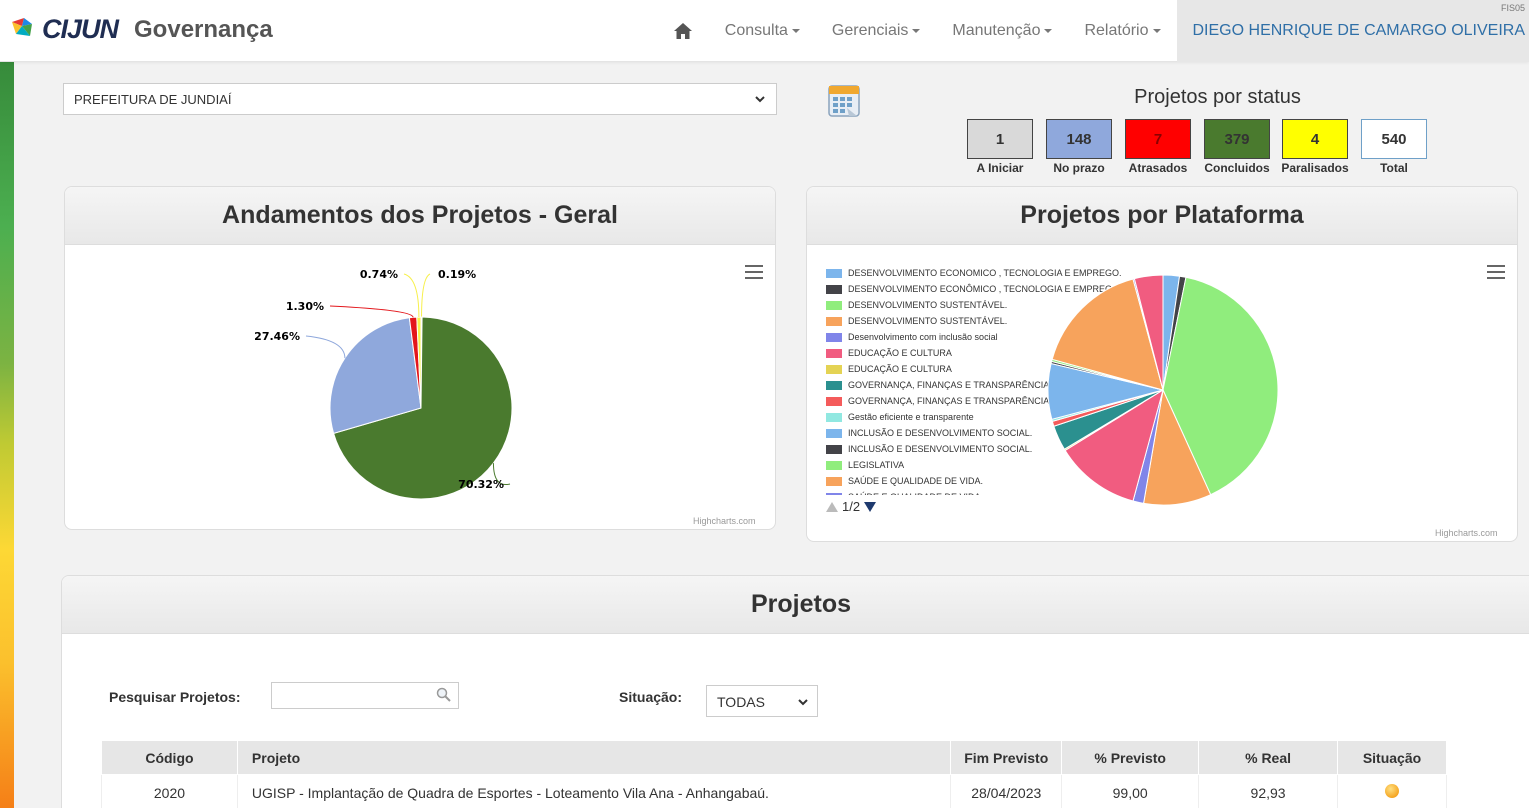 The width and height of the screenshot is (1529, 808). What do you see at coordinates (916, 481) in the screenshot?
I see `legend-label: SAÚDE E QUALIDADE DE VIDA.` at bounding box center [916, 481].